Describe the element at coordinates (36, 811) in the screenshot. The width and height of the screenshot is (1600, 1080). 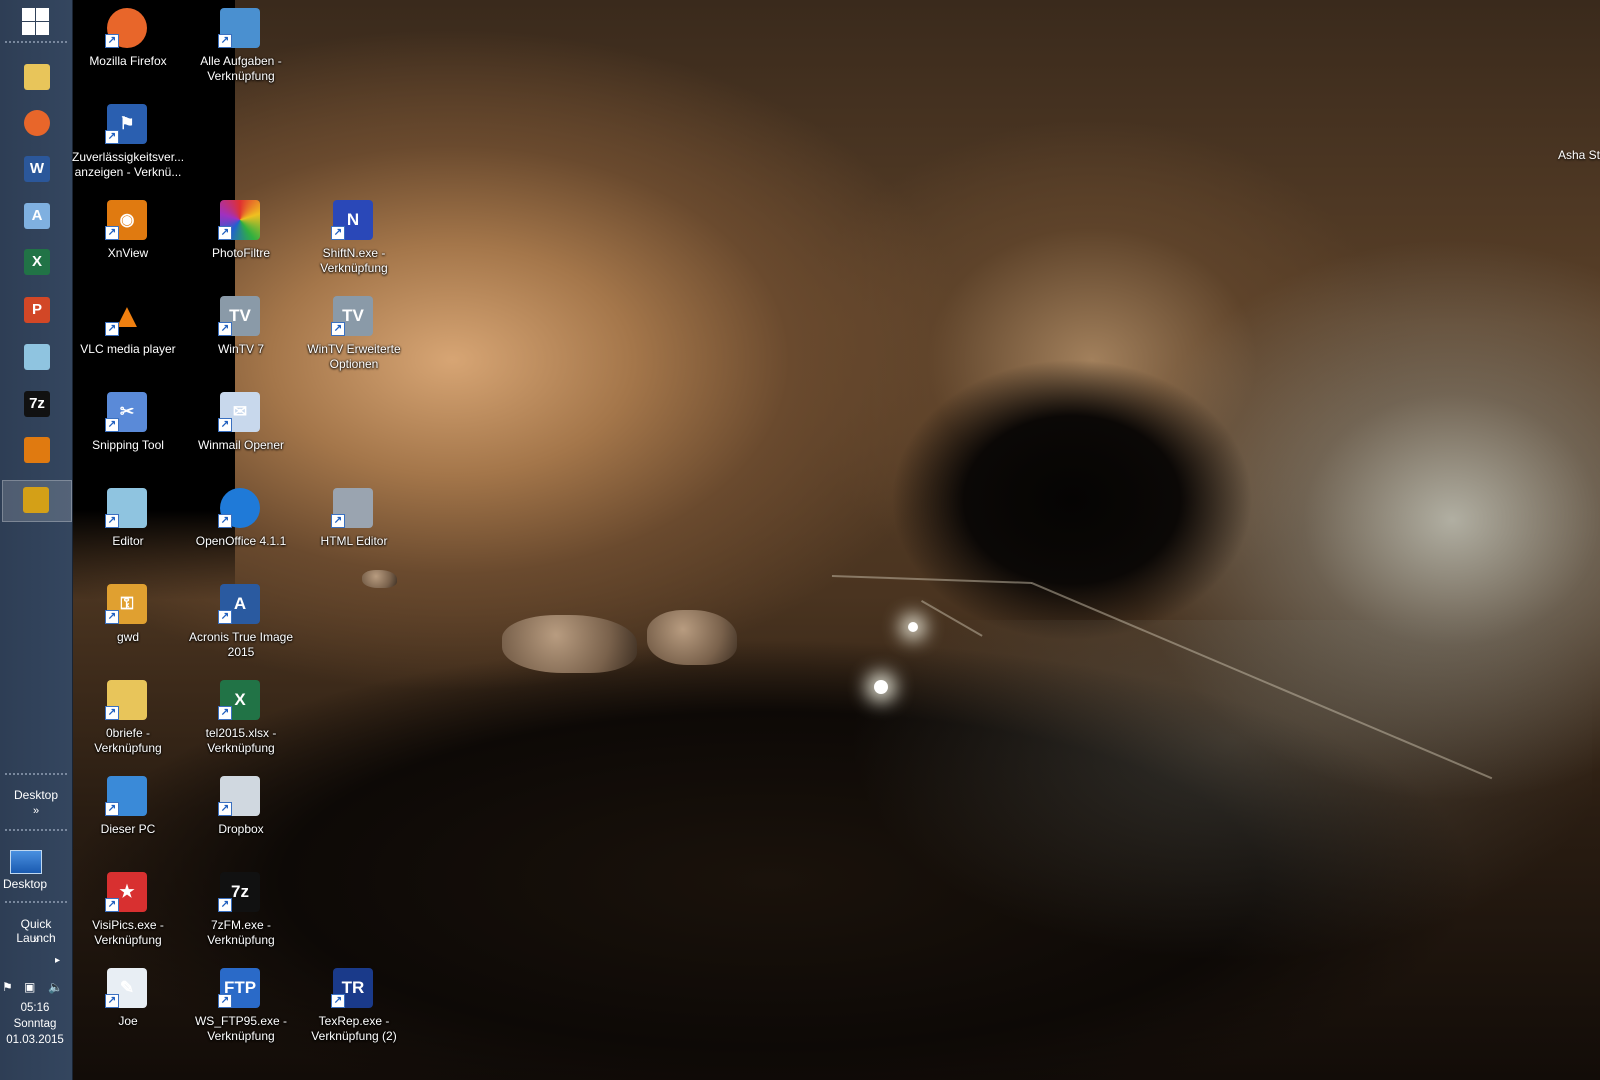
I see `desktop-toolbar-chevron: »` at that location.